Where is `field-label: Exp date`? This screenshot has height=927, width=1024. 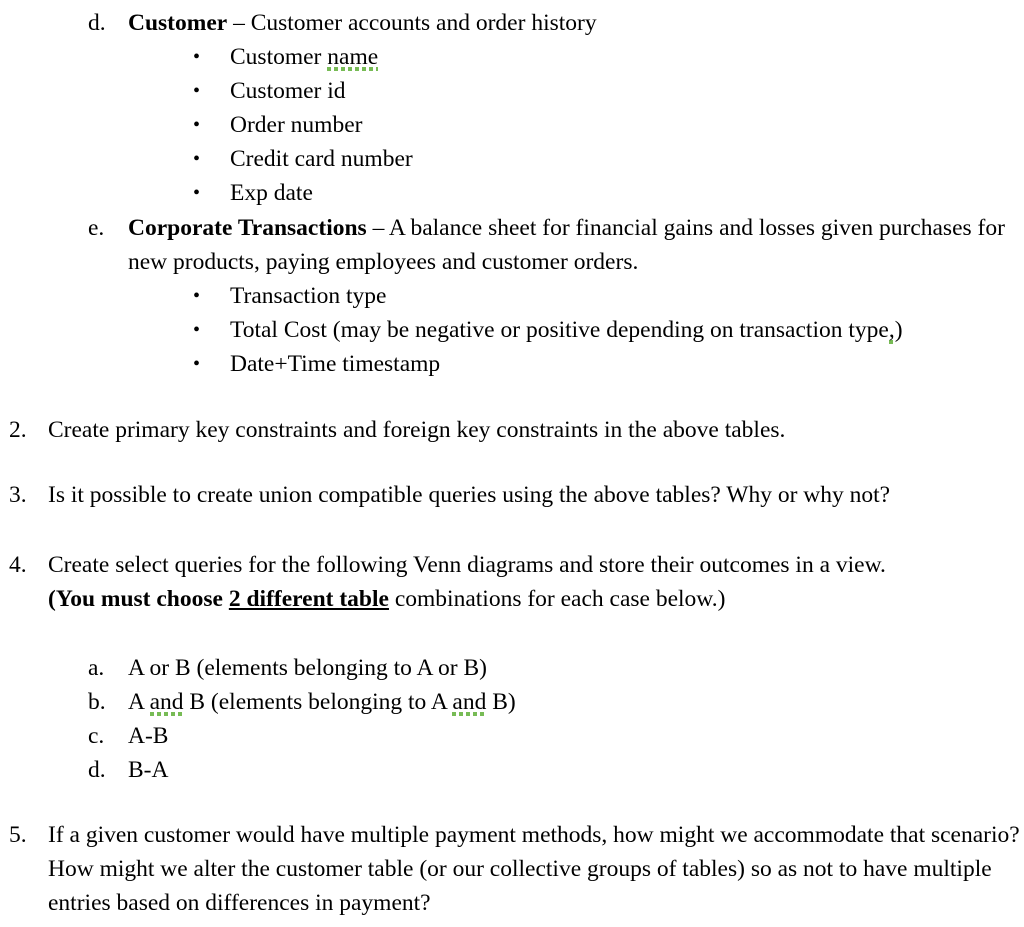
field-label: Exp date is located at coordinates (271, 193).